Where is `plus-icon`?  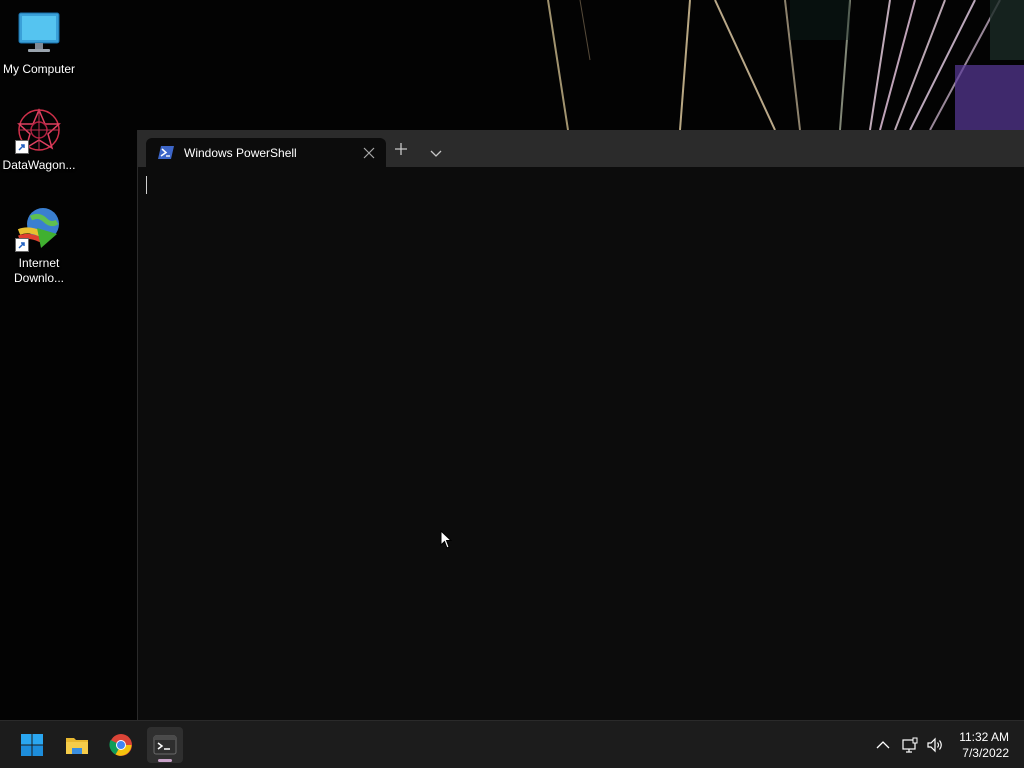
plus-icon is located at coordinates (401, 149).